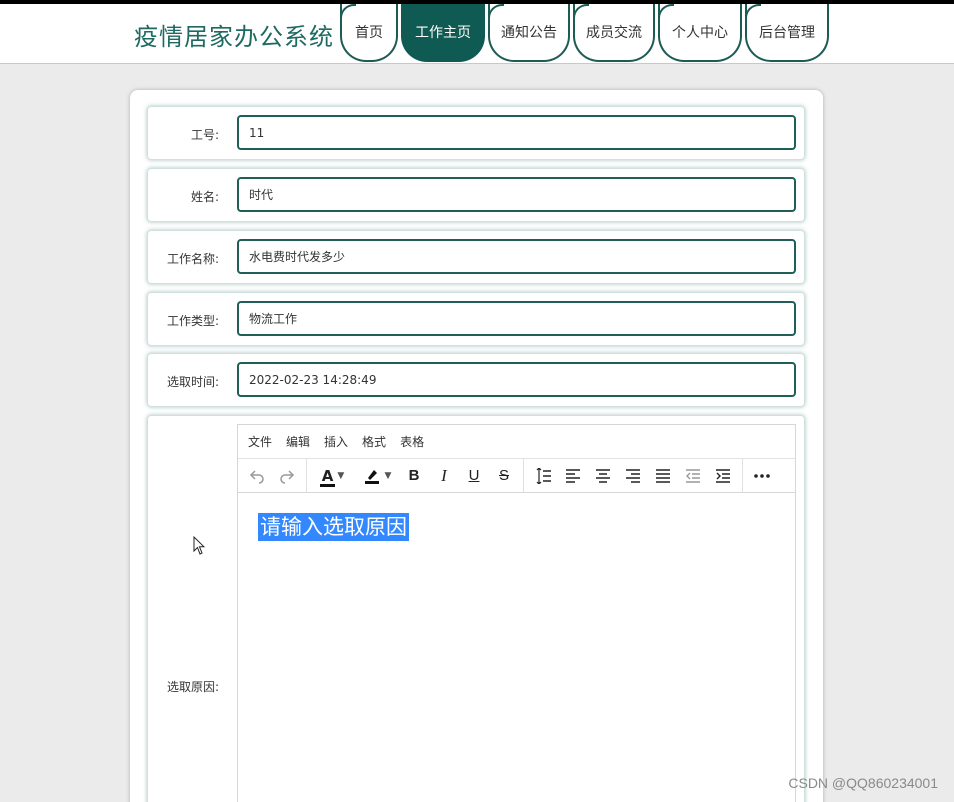 Image resolution: width=954 pixels, height=802 pixels. What do you see at coordinates (257, 476) in the screenshot?
I see `undo-icon` at bounding box center [257, 476].